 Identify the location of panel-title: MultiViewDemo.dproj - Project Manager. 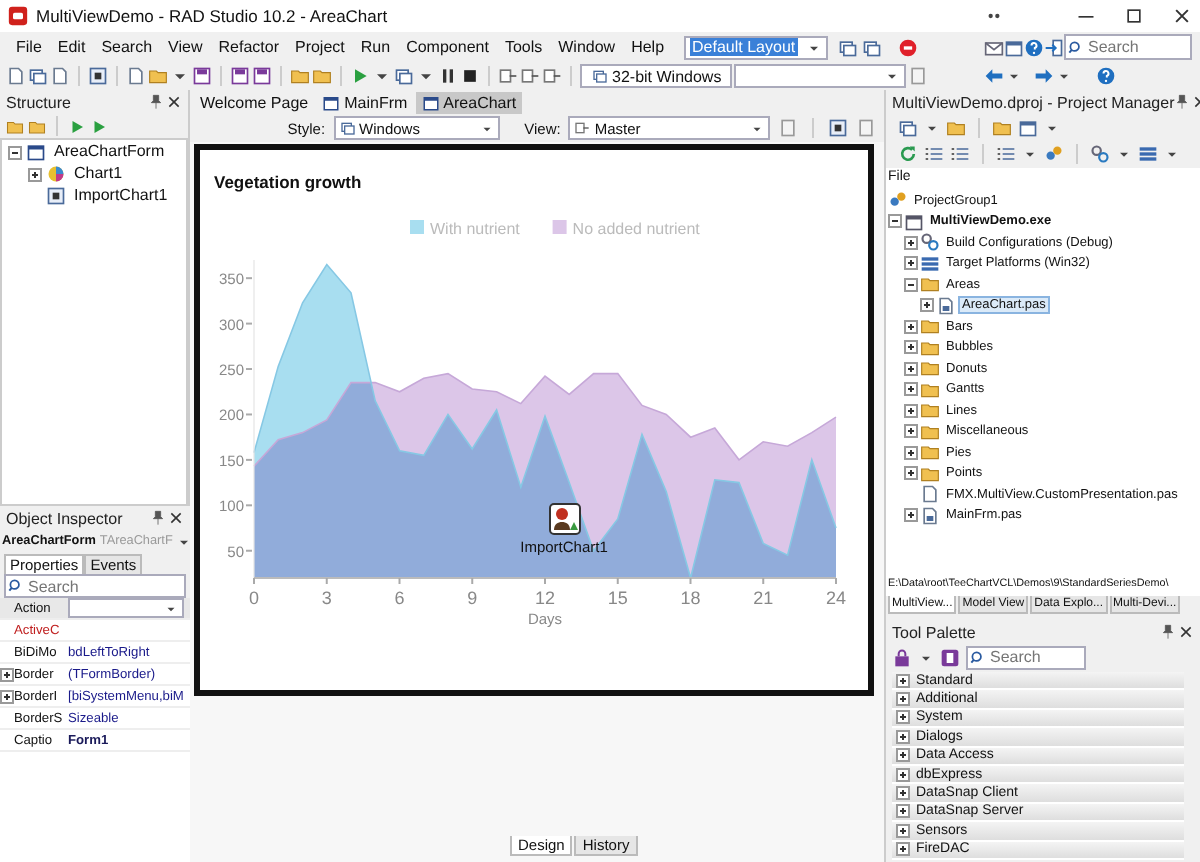
(1033, 102).